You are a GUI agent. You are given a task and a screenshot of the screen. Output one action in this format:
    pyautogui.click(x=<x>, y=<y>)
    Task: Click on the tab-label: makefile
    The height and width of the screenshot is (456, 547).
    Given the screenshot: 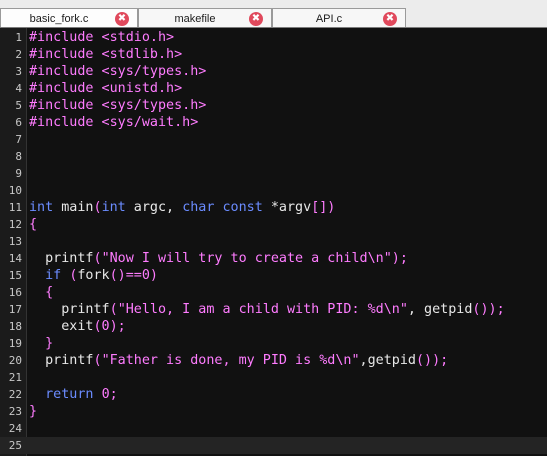 What is the action you would take?
    pyautogui.click(x=195, y=19)
    